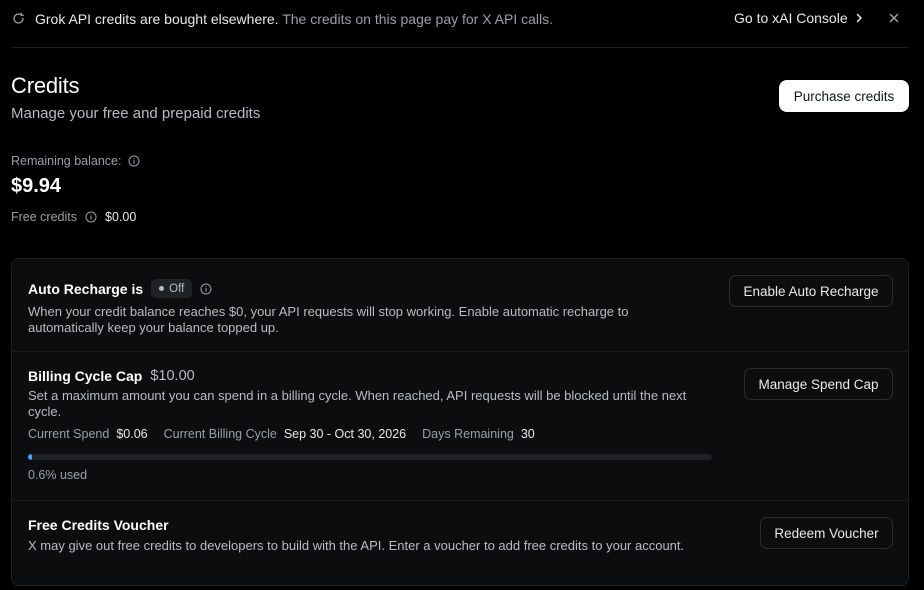  I want to click on billing-cap-amount: $10.00, so click(172, 376).